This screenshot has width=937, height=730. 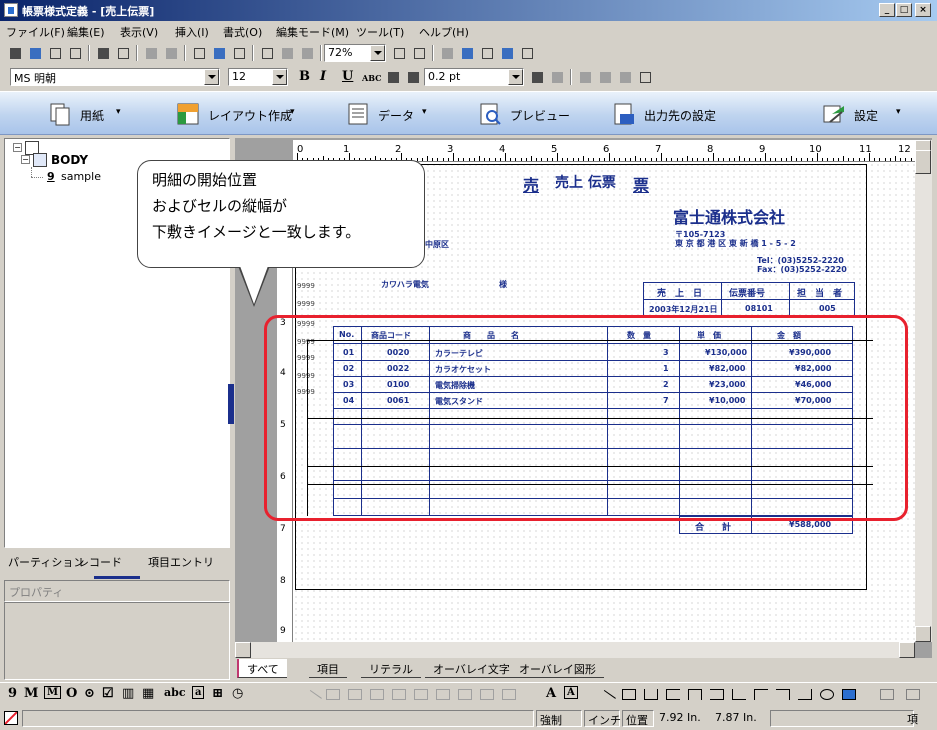 I want to click on tab-item-entry: 項目エントリ, so click(x=181, y=562).